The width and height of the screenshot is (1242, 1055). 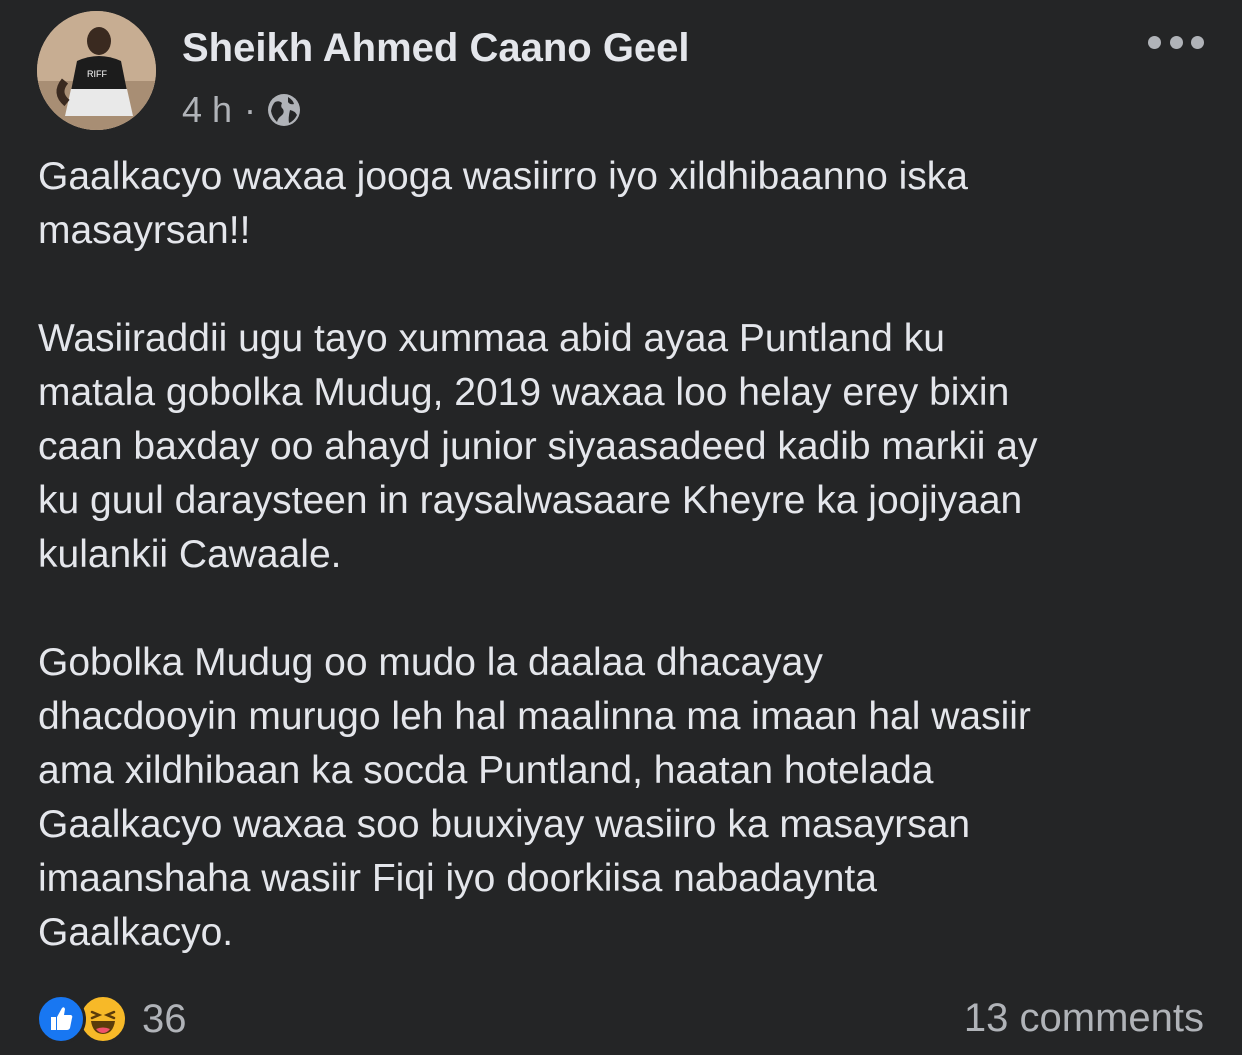 I want to click on author-name: Sheikh Ahmed Caano Geel, so click(x=436, y=48).